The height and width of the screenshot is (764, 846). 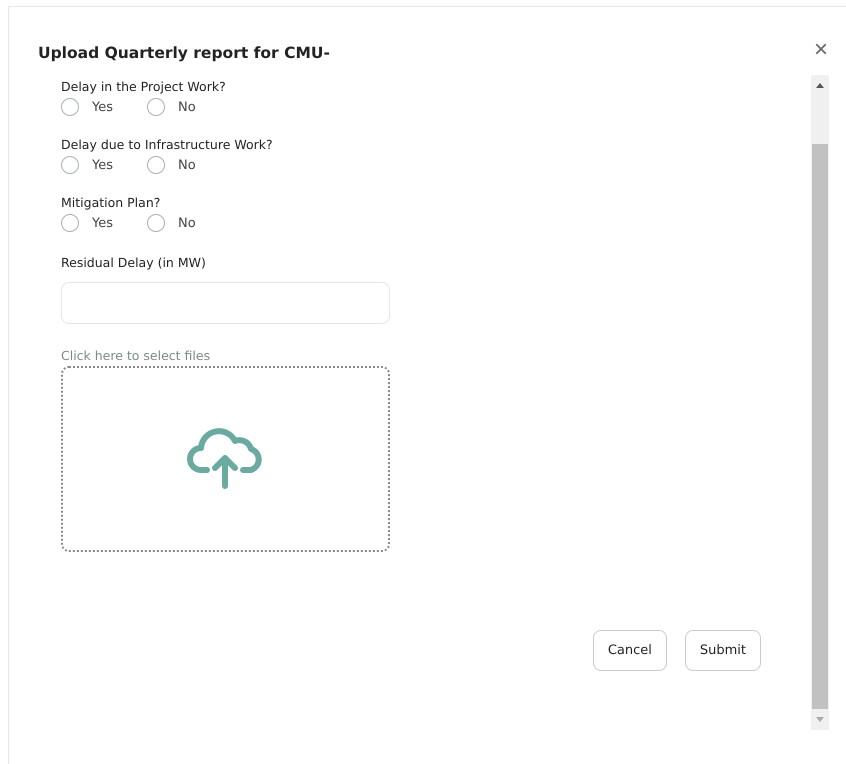 What do you see at coordinates (820, 426) in the screenshot?
I see `scrollbar-thumb` at bounding box center [820, 426].